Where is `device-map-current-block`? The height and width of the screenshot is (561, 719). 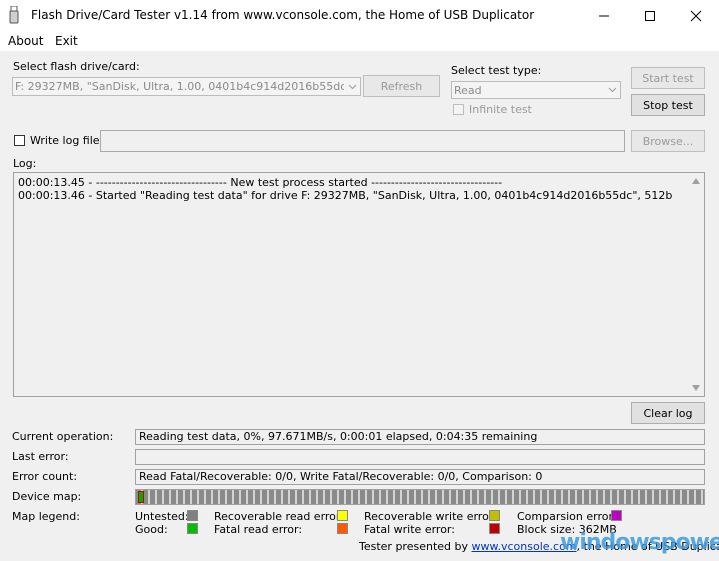 device-map-current-block is located at coordinates (141, 497).